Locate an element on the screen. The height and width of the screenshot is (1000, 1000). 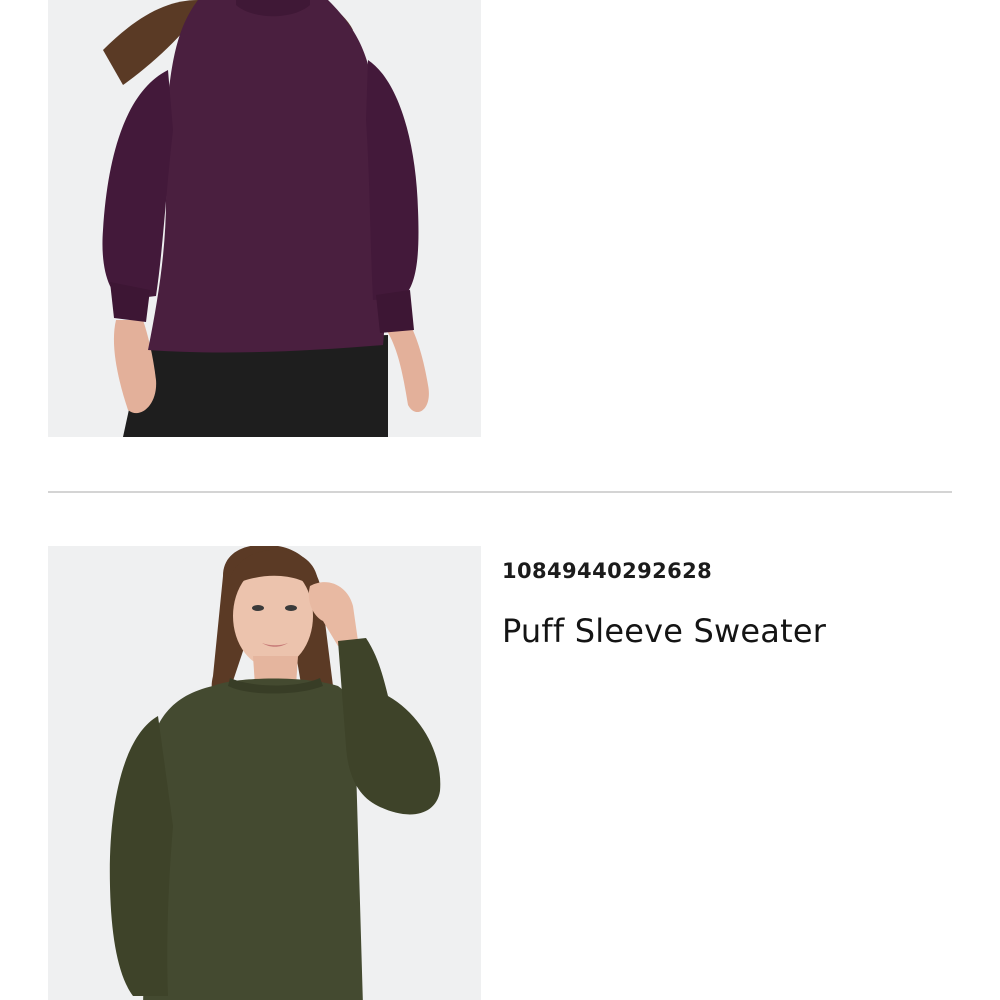
product-id: 10849440292628 is located at coordinates (607, 571).